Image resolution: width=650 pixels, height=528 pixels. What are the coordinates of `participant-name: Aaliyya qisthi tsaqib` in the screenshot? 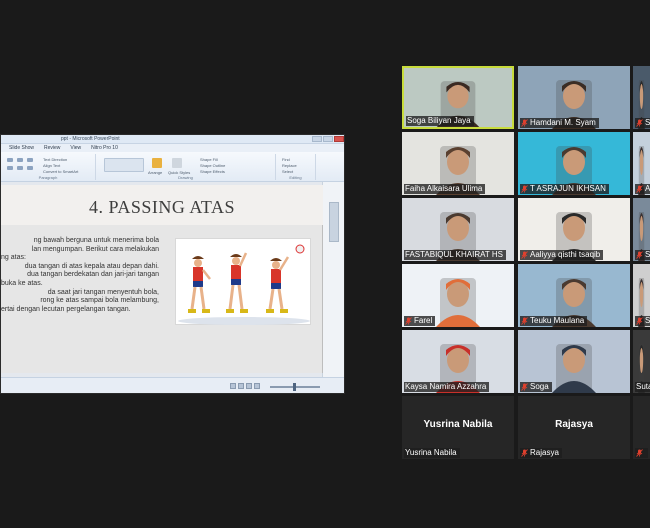 It's located at (565, 254).